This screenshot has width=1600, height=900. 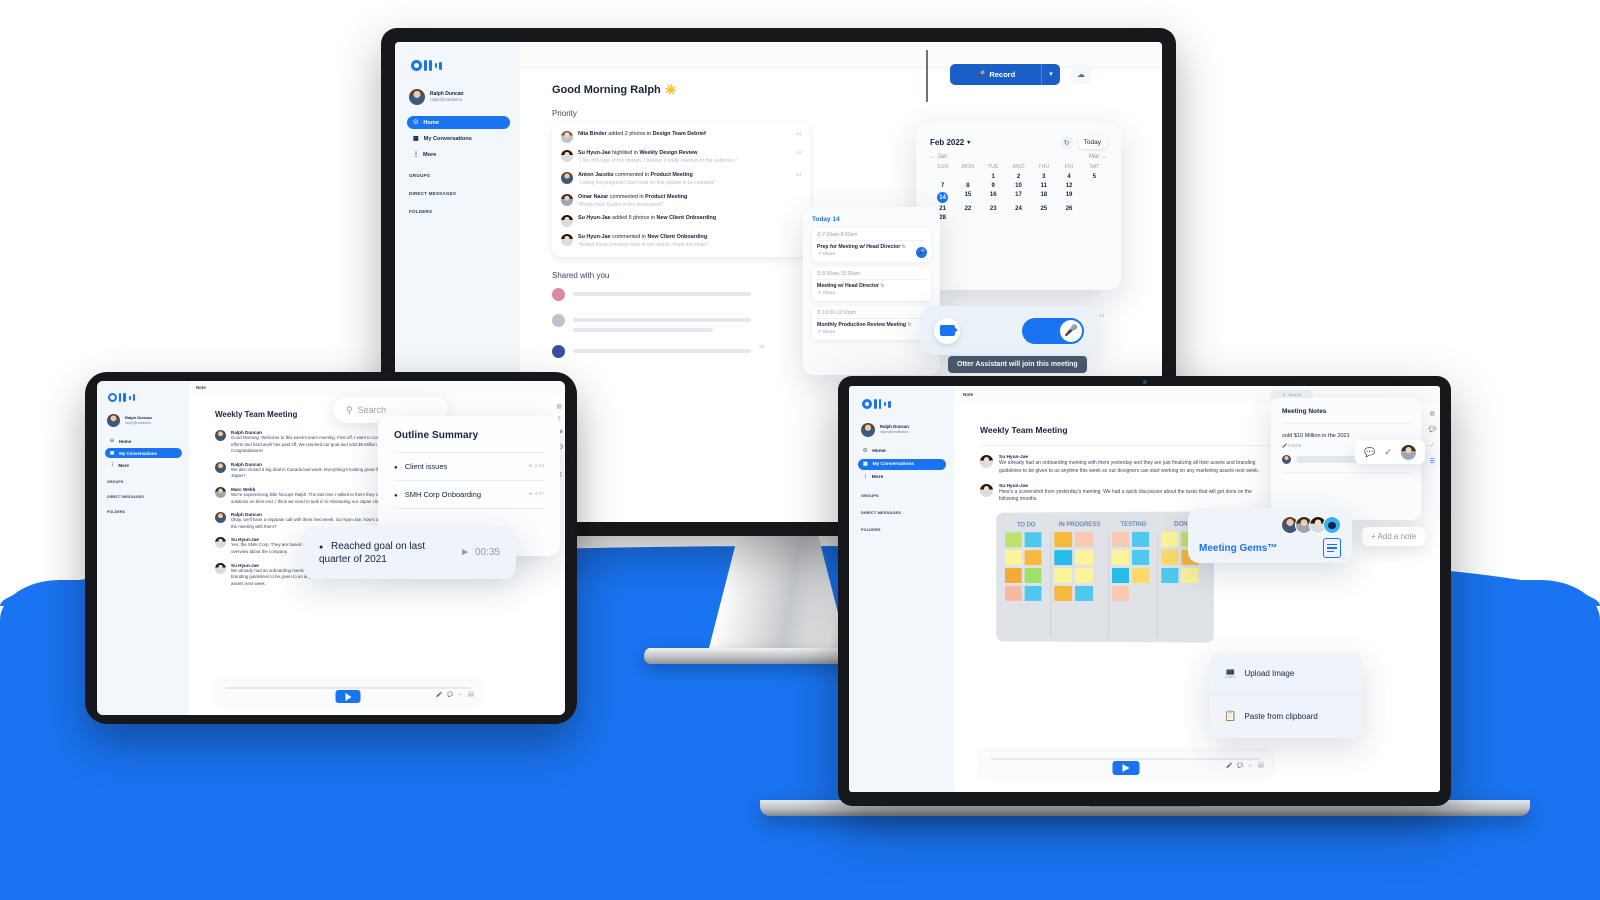 I want to click on list-icon: ☰, so click(x=1432, y=461).